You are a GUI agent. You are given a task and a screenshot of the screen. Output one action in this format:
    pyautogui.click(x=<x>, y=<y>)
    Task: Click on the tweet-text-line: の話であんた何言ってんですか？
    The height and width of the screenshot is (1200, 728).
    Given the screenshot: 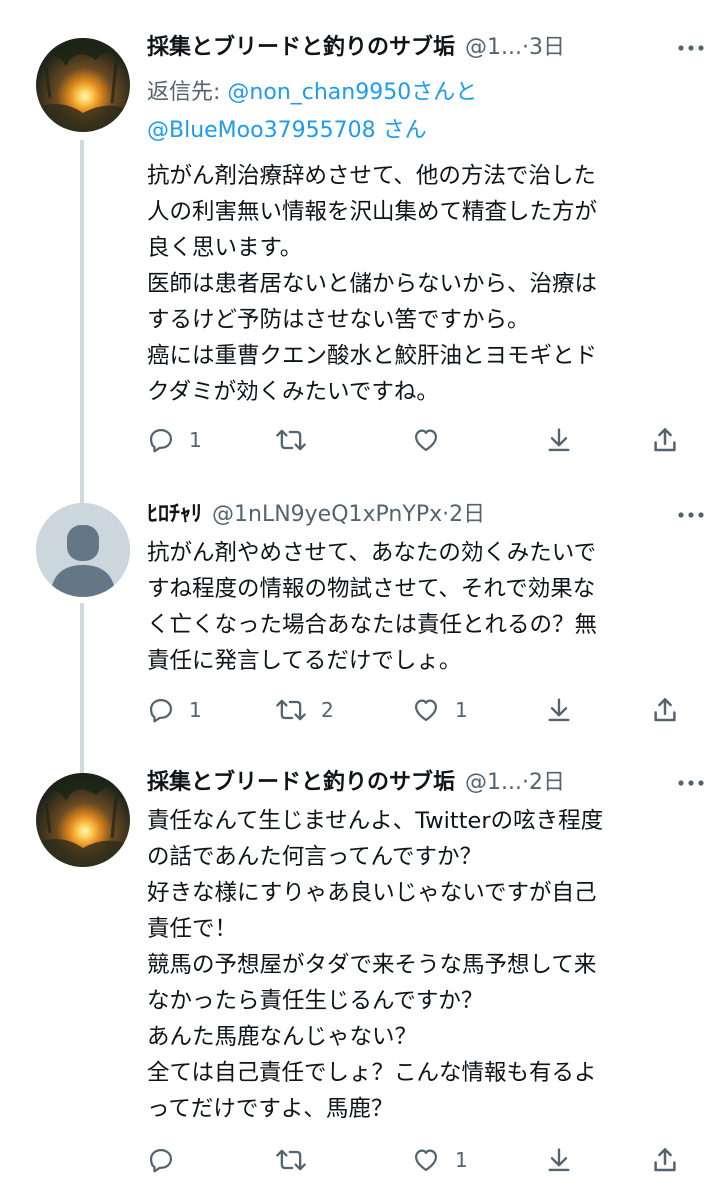 What is the action you would take?
    pyautogui.click(x=315, y=857)
    